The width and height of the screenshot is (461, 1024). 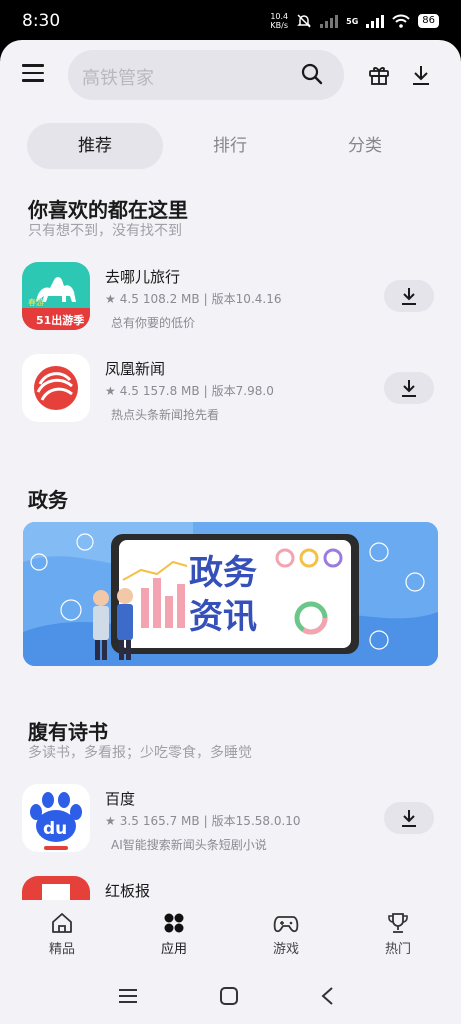 What do you see at coordinates (401, 21) in the screenshot?
I see `wifi-icon` at bounding box center [401, 21].